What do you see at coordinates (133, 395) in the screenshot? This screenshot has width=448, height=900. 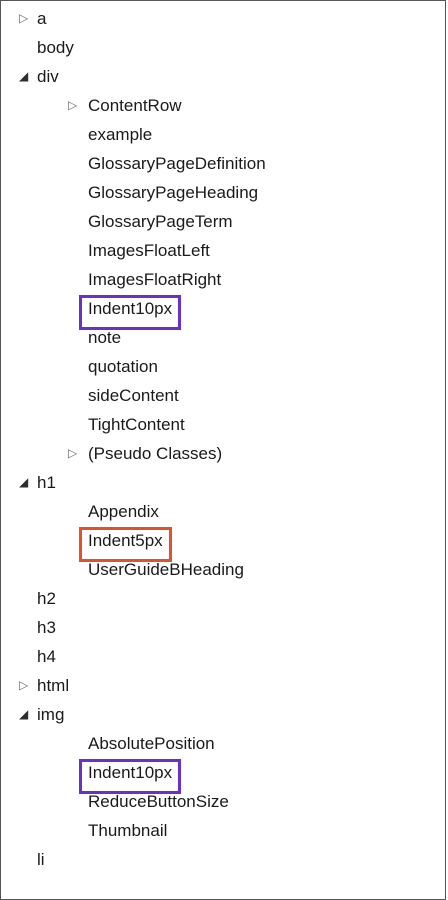 I see `tree-item-label: sideContent` at bounding box center [133, 395].